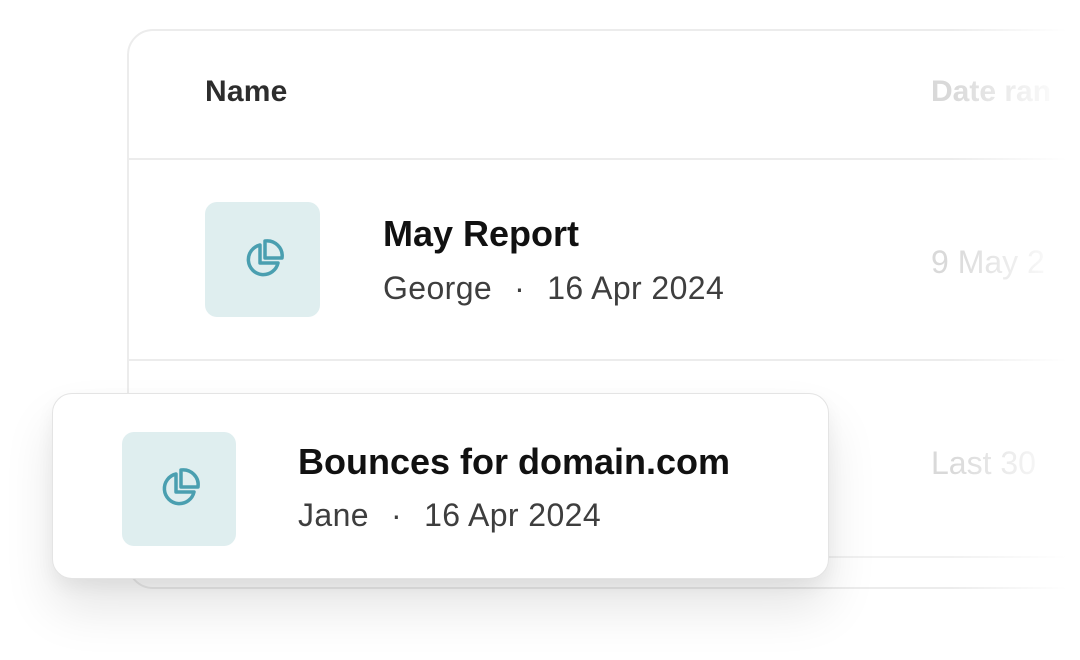  Describe the element at coordinates (481, 234) in the screenshot. I see `report-title: May Report` at that location.